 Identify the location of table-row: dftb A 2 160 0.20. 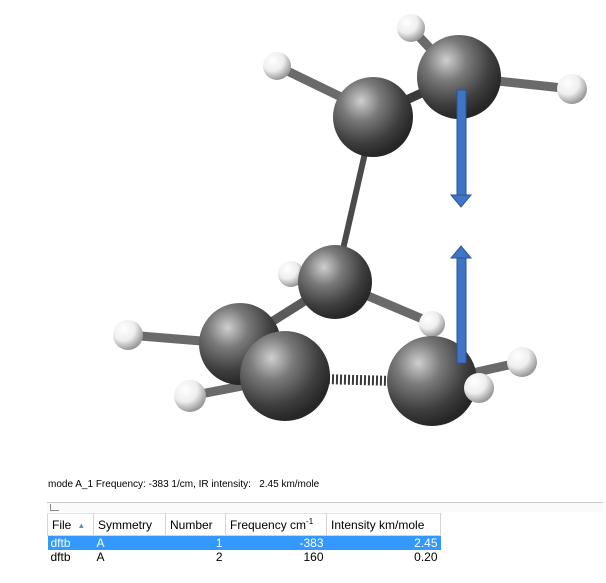
(244, 557).